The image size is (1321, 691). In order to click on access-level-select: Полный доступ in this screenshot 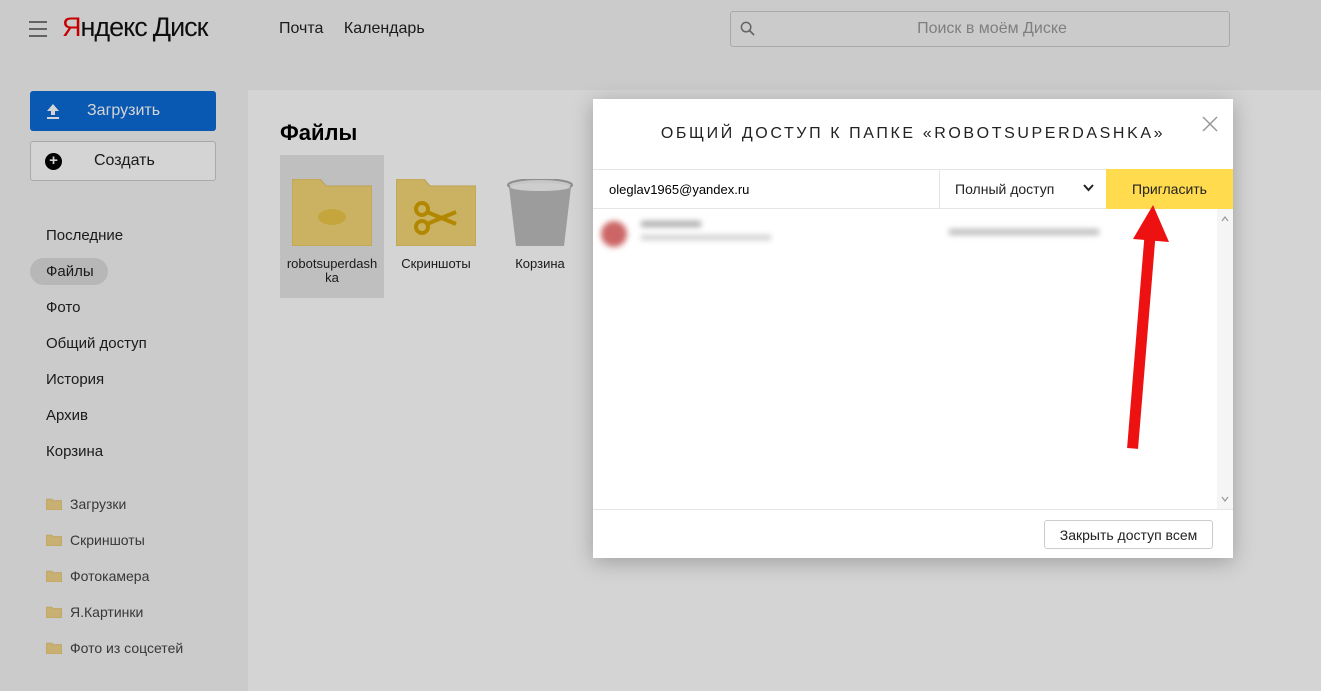, I will do `click(1022, 189)`.